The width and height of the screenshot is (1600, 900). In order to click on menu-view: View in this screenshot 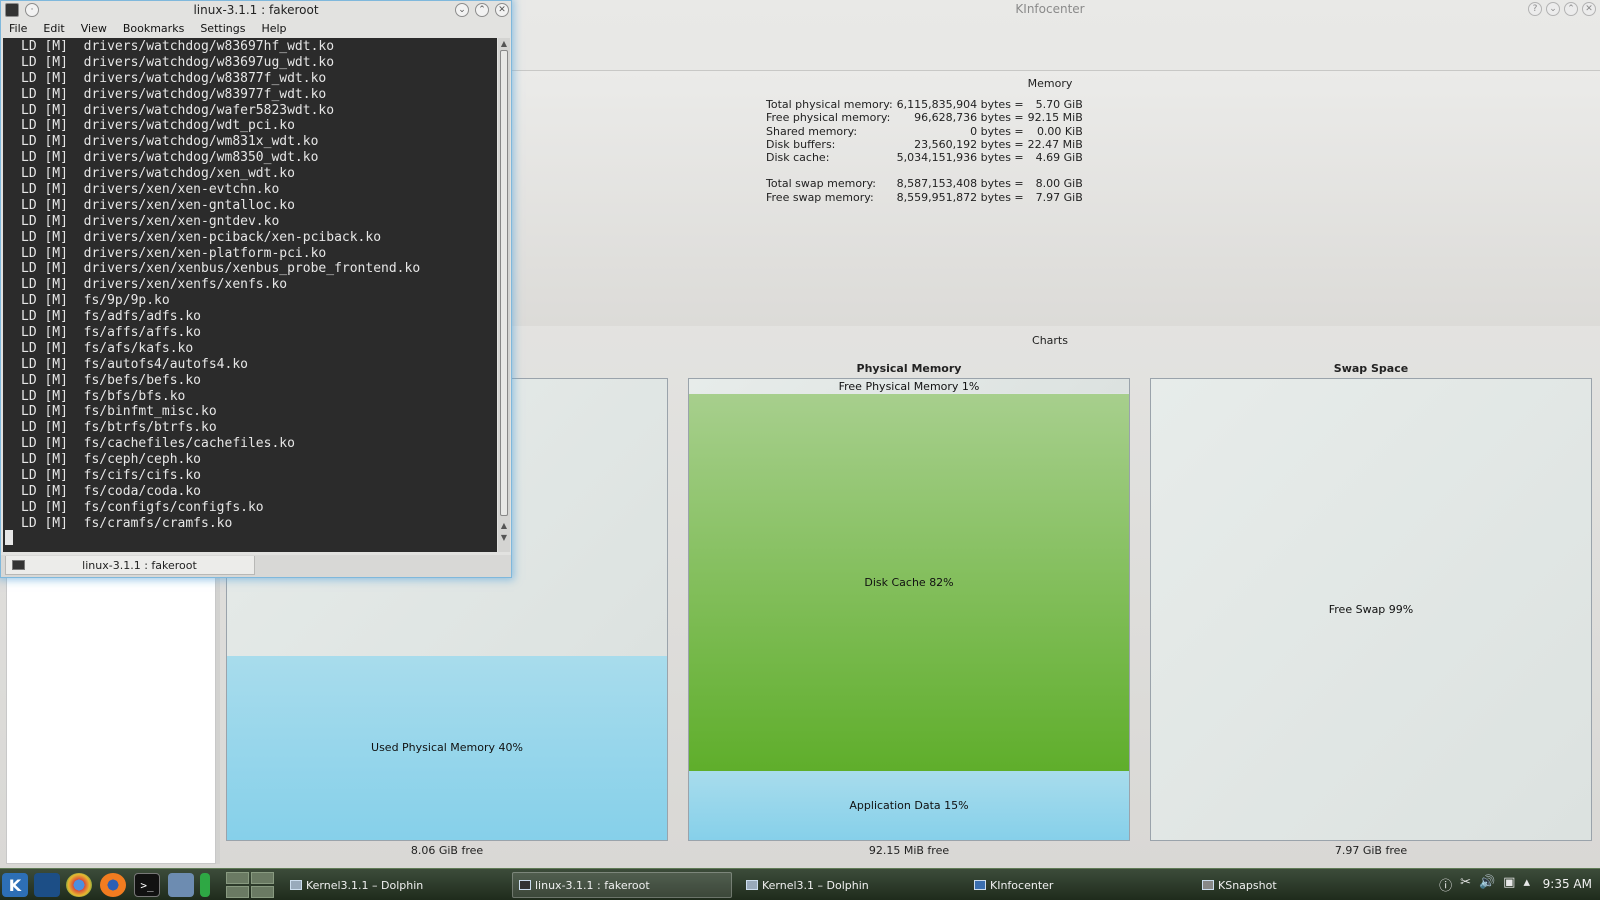, I will do `click(94, 29)`.